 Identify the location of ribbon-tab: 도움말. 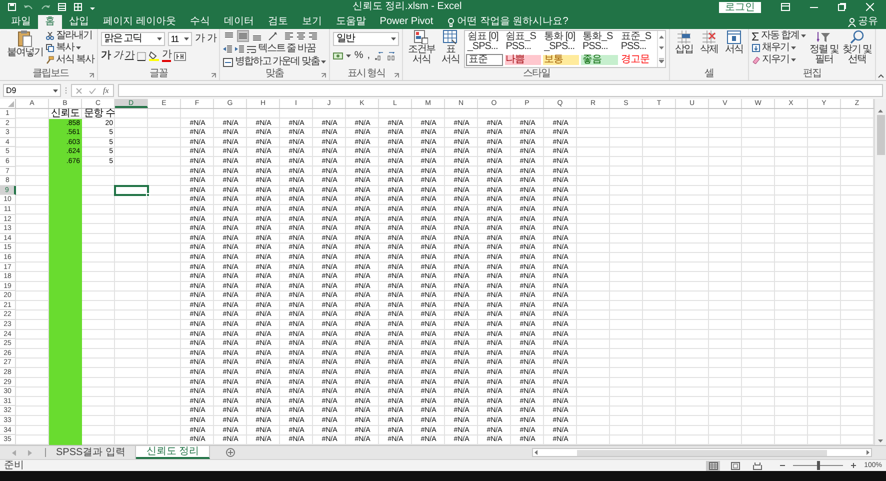
(350, 22).